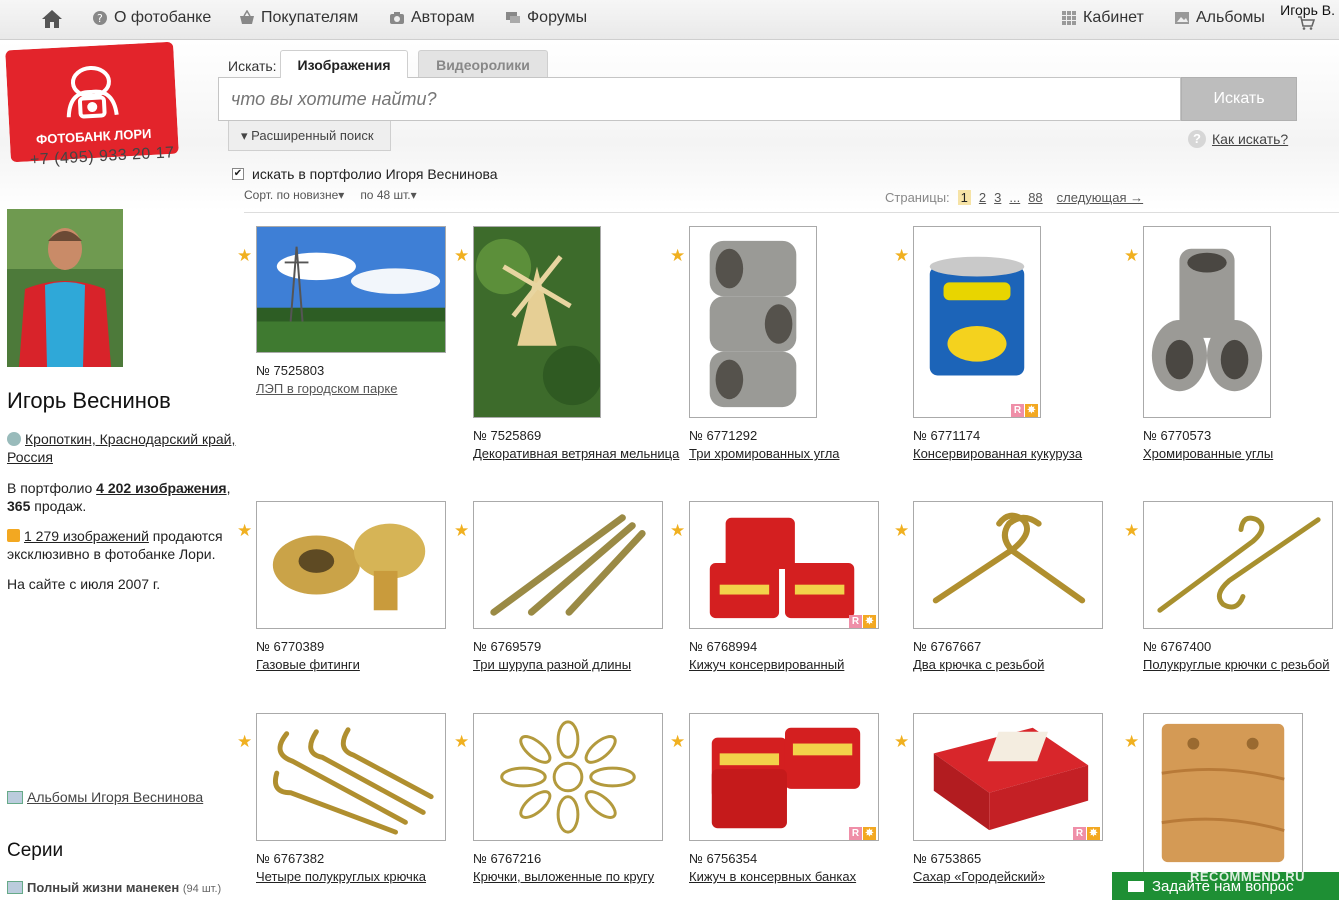  Describe the element at coordinates (161, 488) in the screenshot. I see `portfolio-count-link: 4 202 изображения` at that location.